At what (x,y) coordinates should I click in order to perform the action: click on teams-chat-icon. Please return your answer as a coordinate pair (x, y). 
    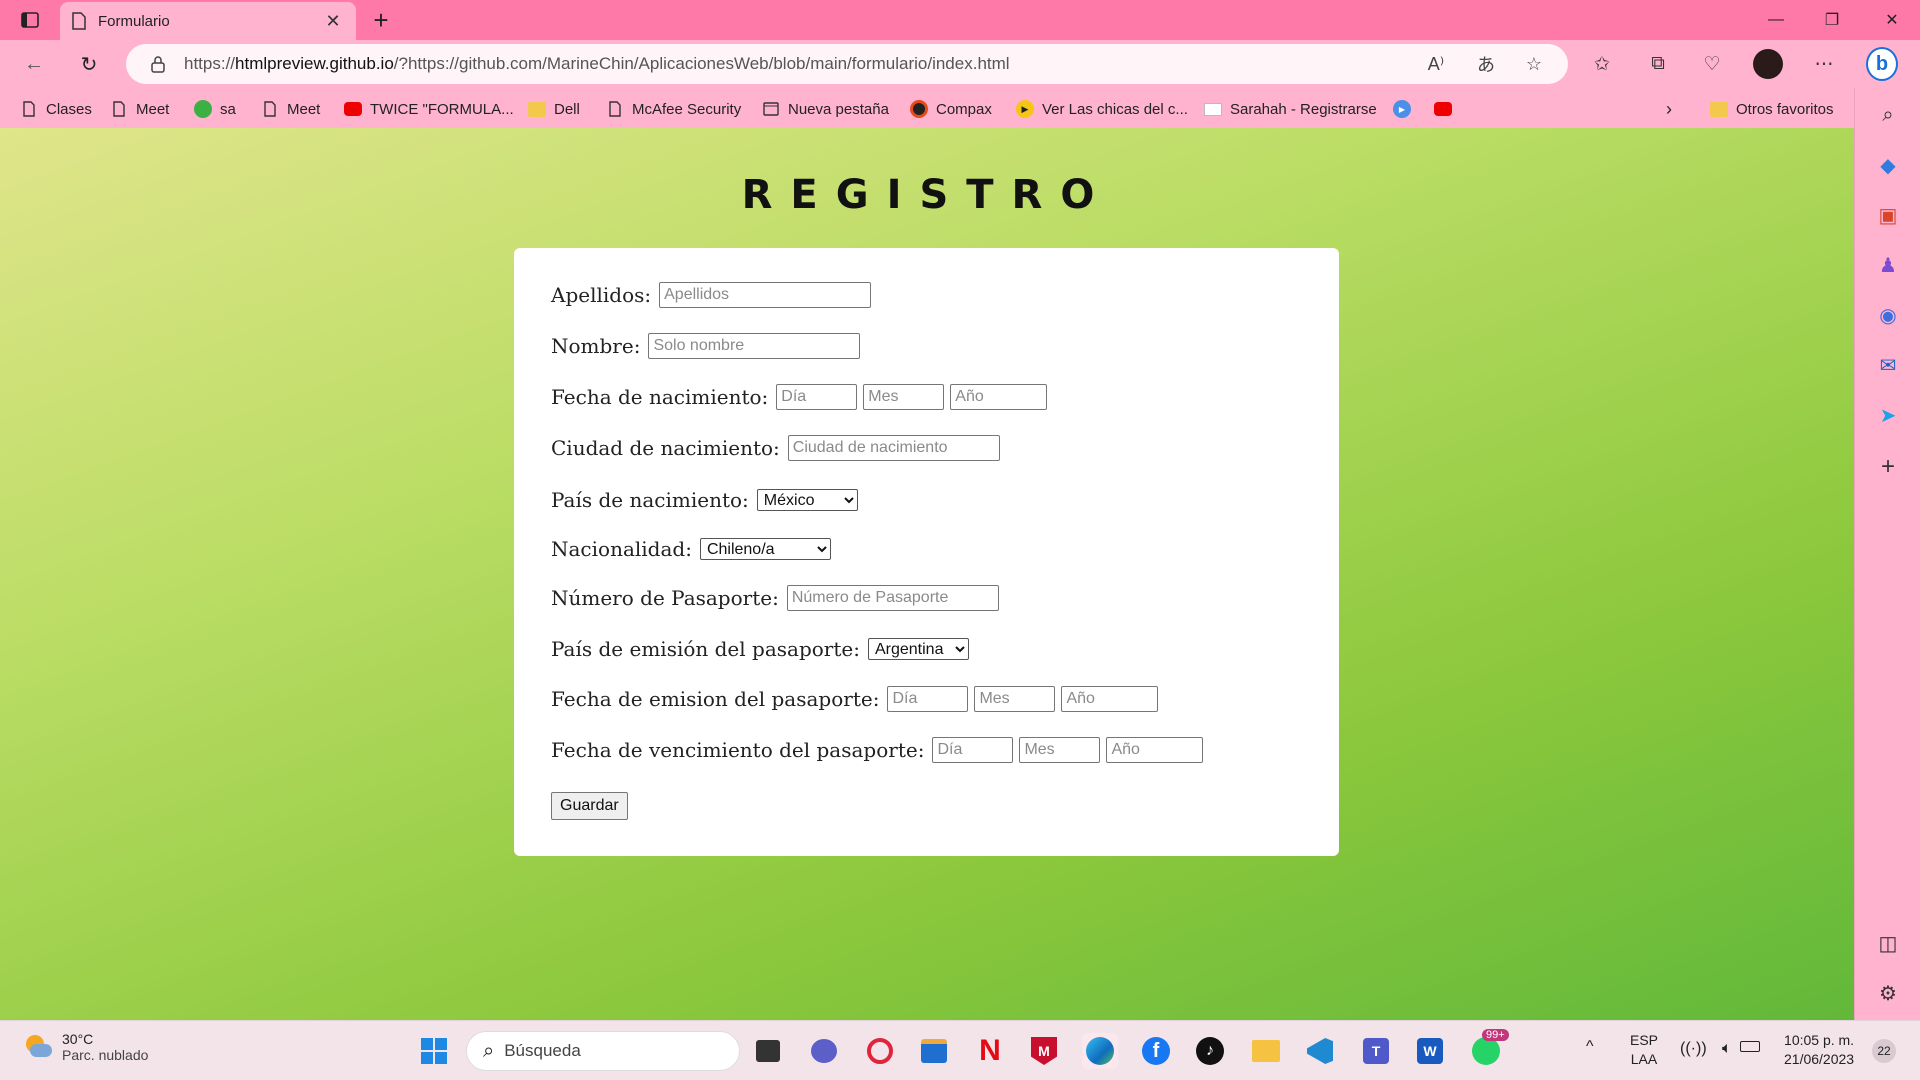
    Looking at the image, I should click on (824, 1051).